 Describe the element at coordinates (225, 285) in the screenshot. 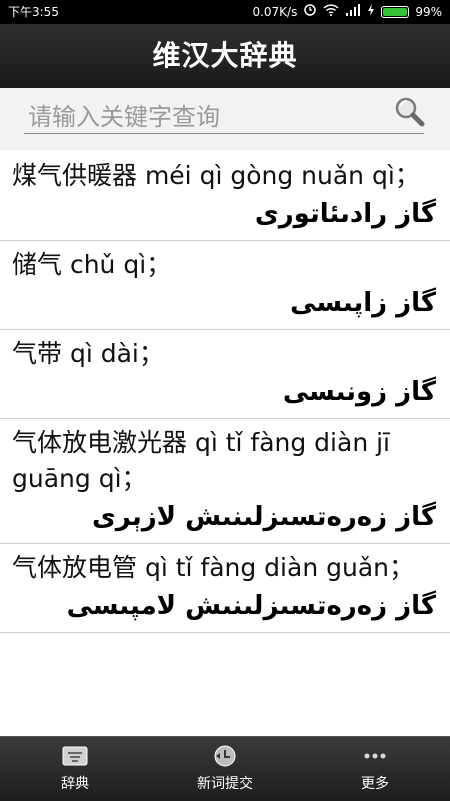

I see `list-item: 储气 chǔ qì； گاز زاپىسى` at that location.